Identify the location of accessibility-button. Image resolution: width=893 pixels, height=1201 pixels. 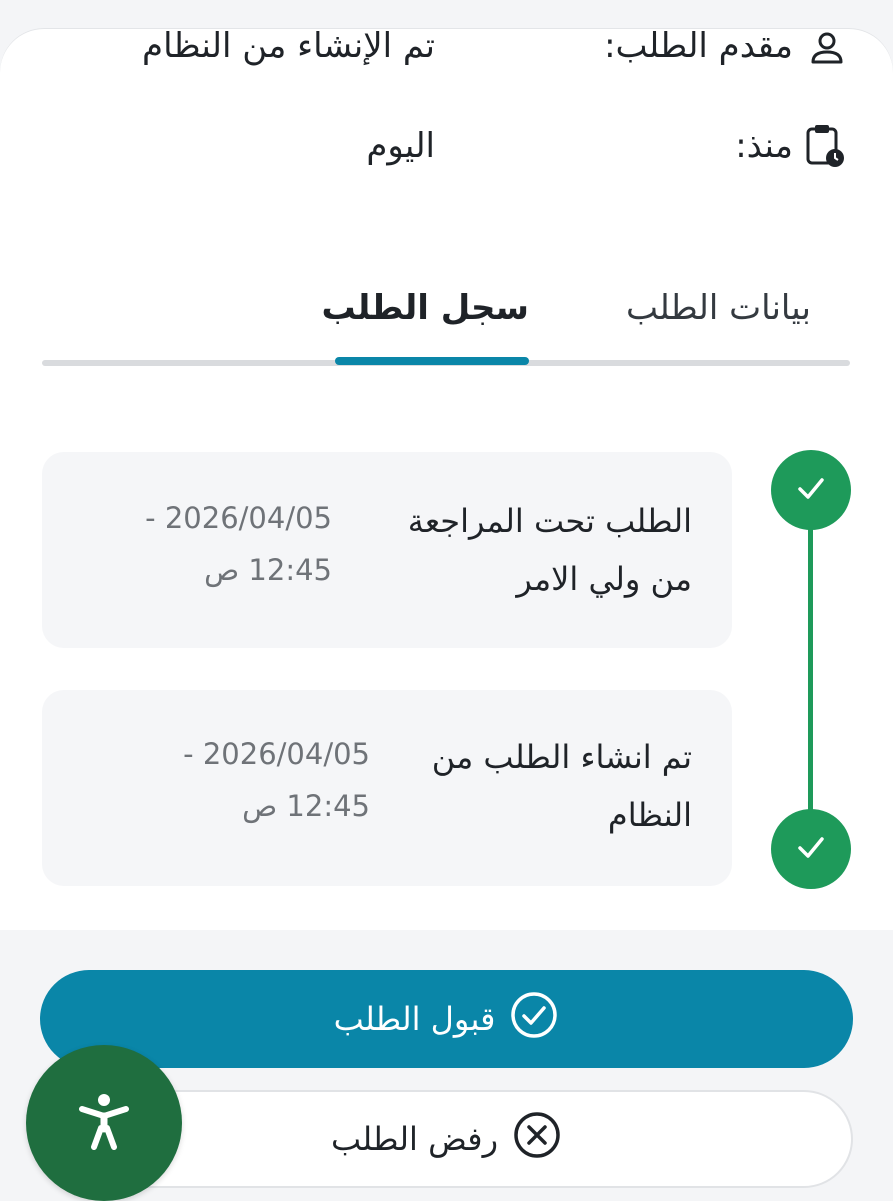
(104, 1123).